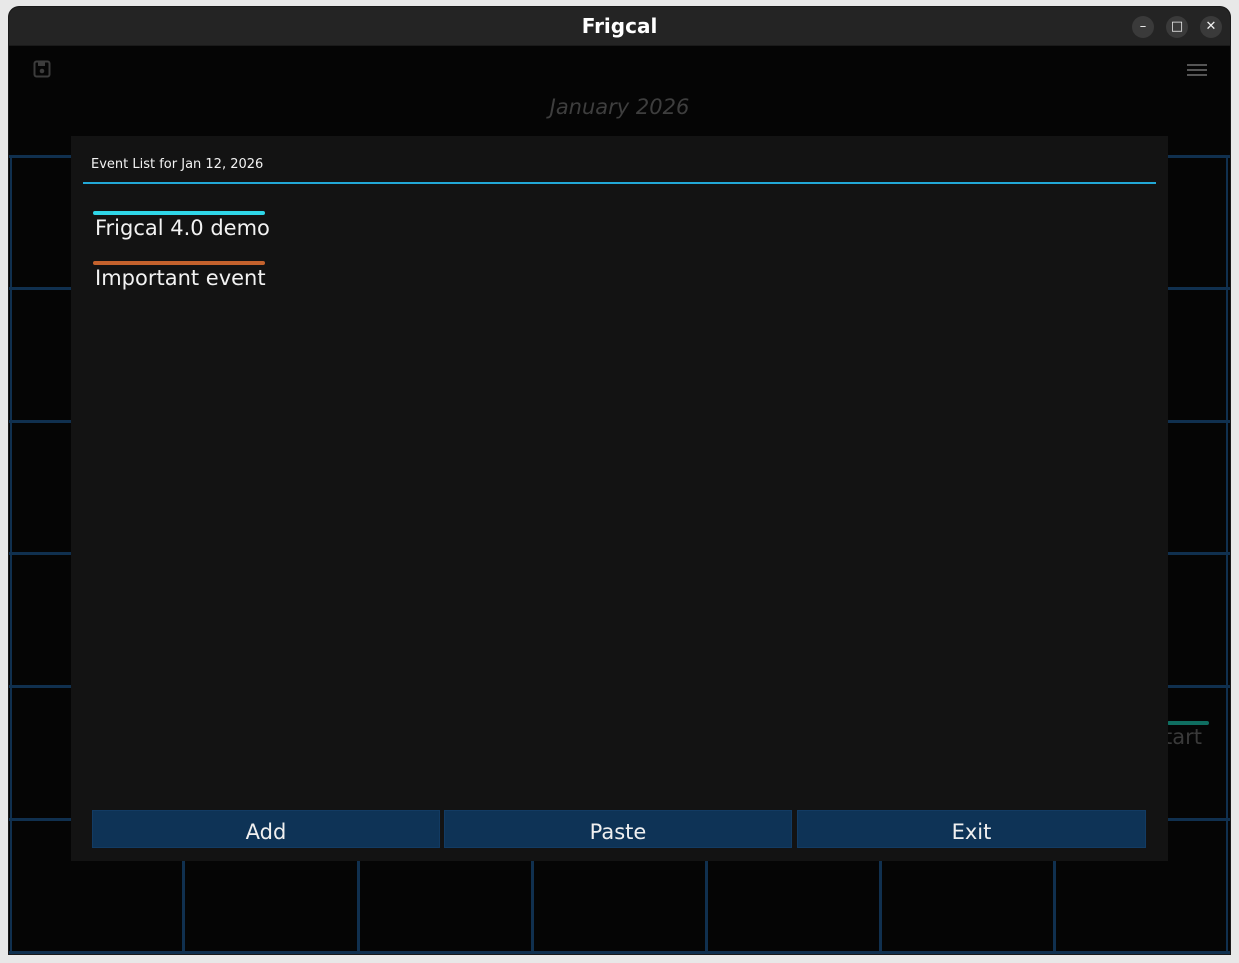 Image resolution: width=1239 pixels, height=963 pixels. I want to click on maximize-button: □, so click(1177, 27).